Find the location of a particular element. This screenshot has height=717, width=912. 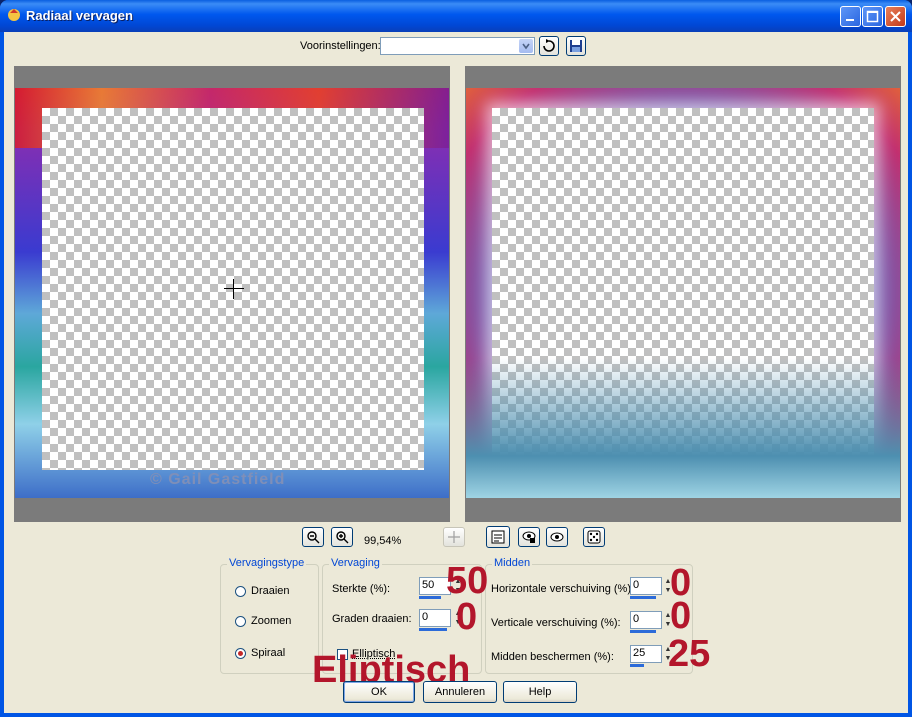

h-offset-slider is located at coordinates (643, 597).